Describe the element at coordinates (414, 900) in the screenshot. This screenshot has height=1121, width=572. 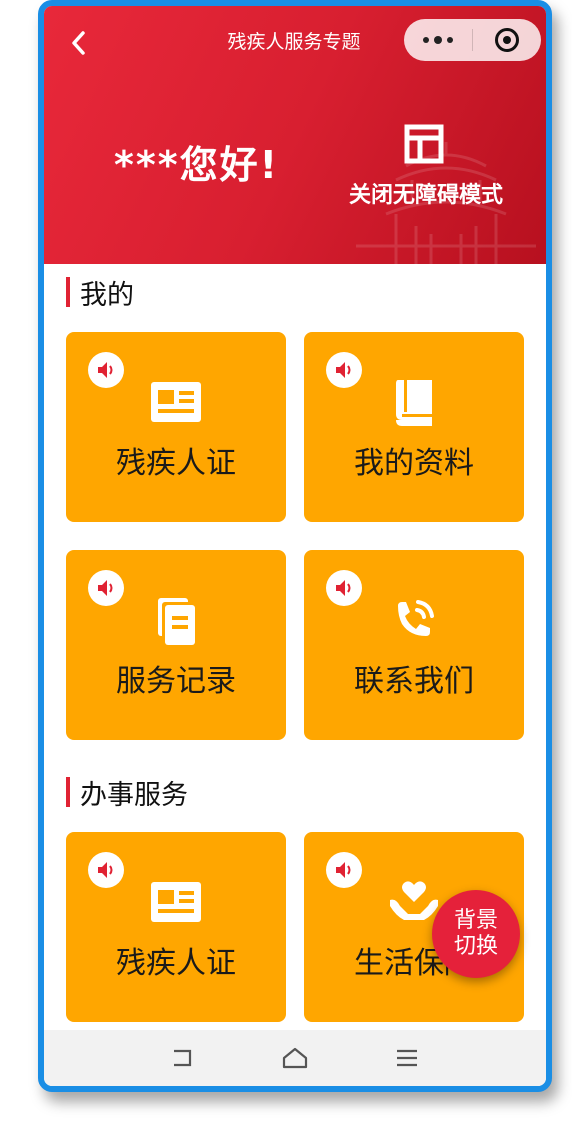
I see `hands-heart-icon` at that location.